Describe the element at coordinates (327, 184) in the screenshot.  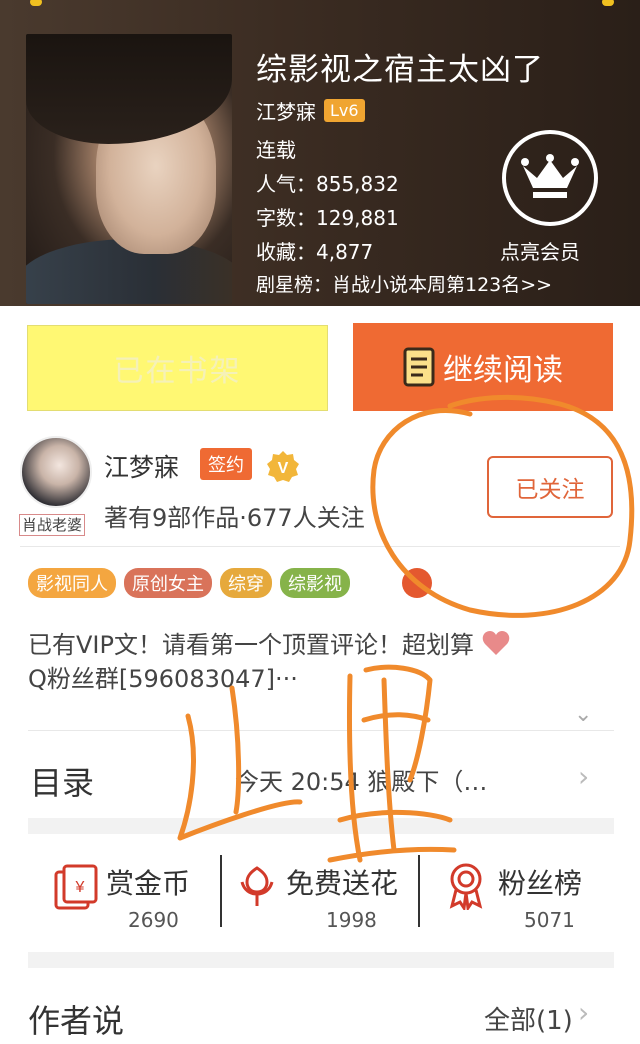
I see `popularity-stat: 人气：855,832` at that location.